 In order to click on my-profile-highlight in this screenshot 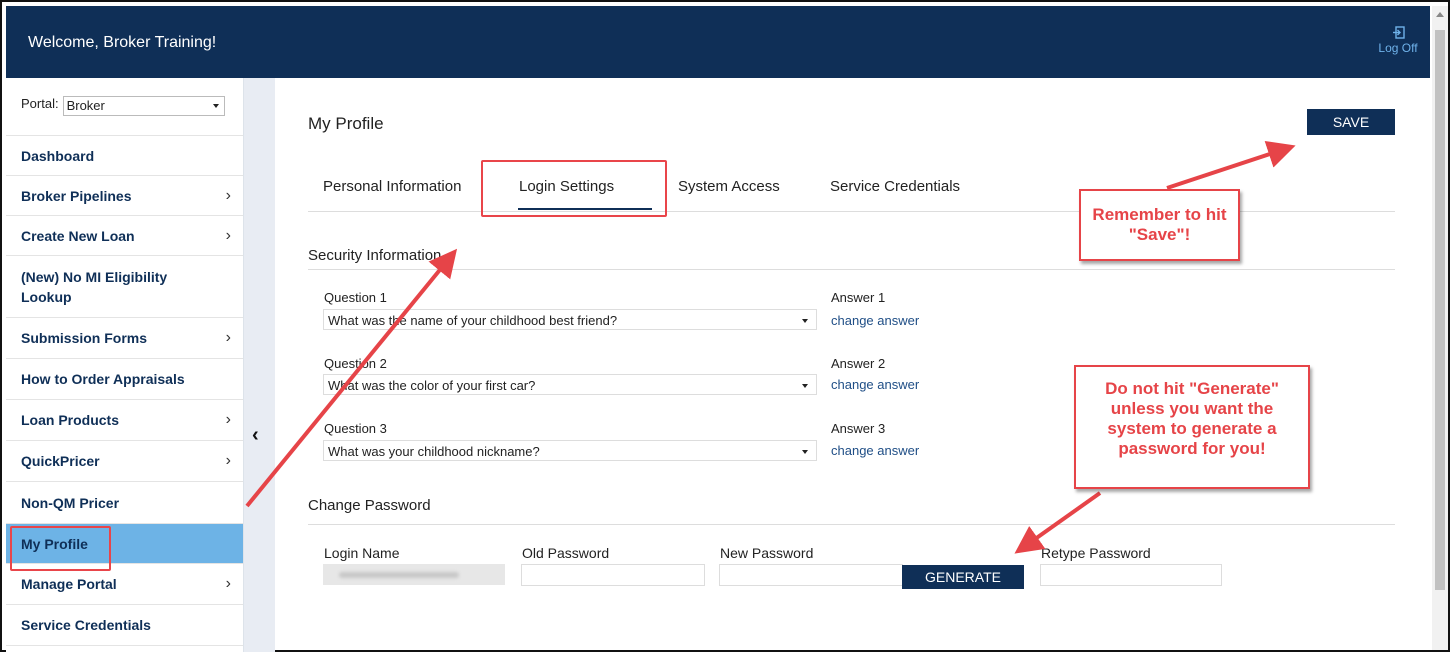, I will do `click(60, 548)`.